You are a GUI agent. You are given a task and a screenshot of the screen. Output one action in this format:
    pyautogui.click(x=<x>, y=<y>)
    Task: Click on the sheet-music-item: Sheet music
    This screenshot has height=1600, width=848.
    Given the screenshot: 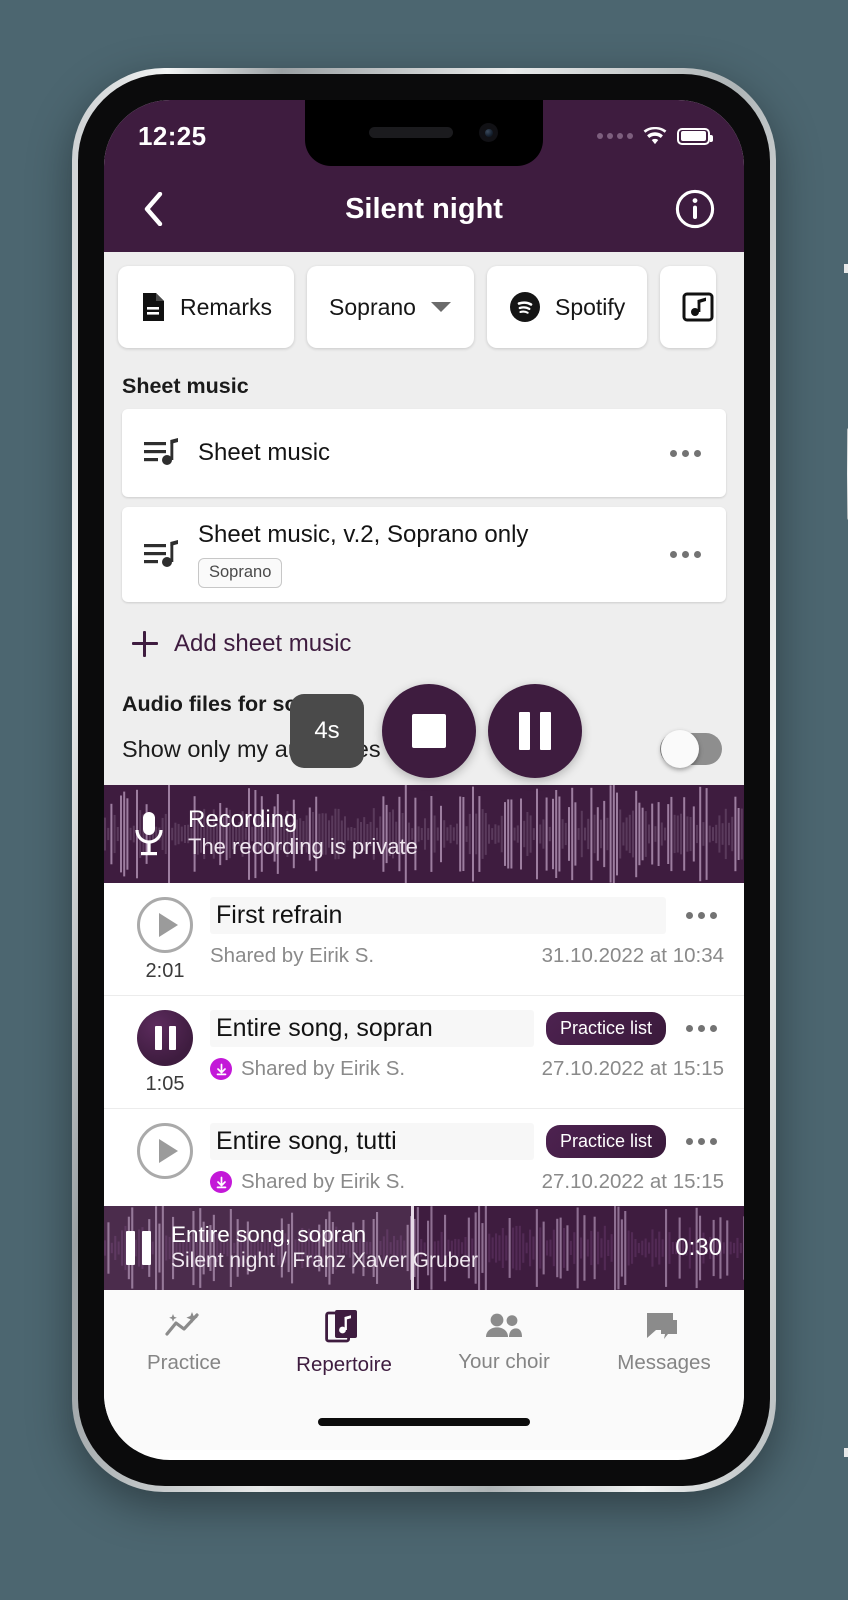 What is the action you would take?
    pyautogui.click(x=424, y=453)
    